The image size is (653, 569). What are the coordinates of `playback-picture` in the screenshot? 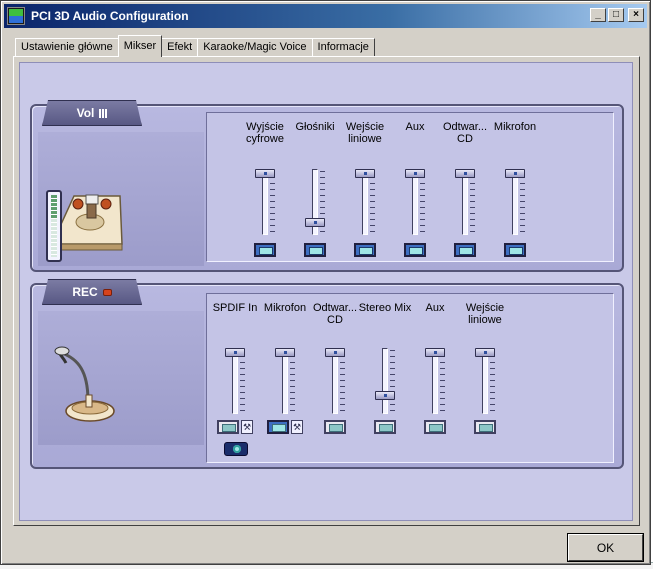 It's located at (121, 199).